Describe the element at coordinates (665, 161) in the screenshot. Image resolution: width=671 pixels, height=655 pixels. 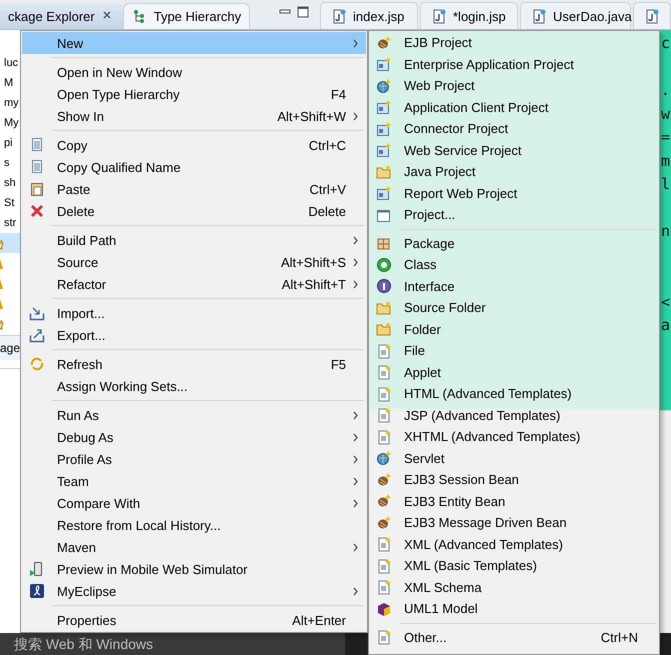
I see `code-line: m` at that location.